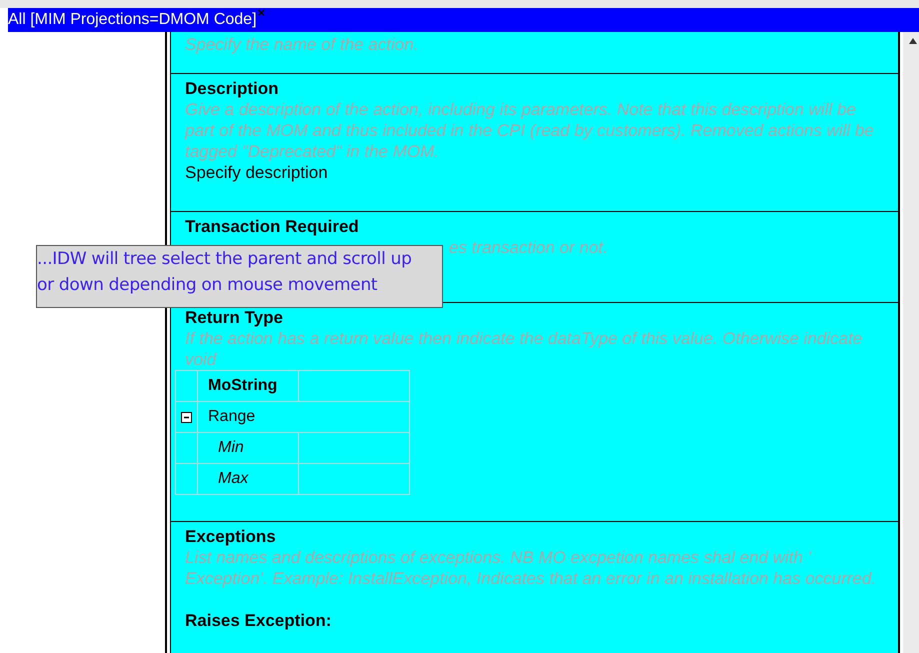  What do you see at coordinates (530, 130) in the screenshot?
I see `hint-text: Give a description of the action, including its parameters. Note that this description will be part of the MOM and thus included in the CPI (read by customers). Removed actions will be tagged "Deprecated" in the MOM.` at bounding box center [530, 130].